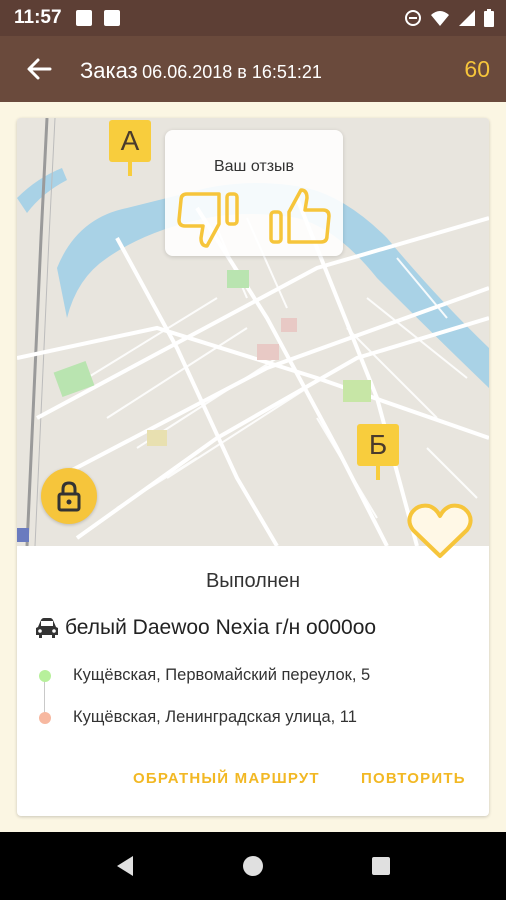 This screenshot has width=506, height=900. I want to click on end-address: Кущёвская, Ленинградская улица, 11, so click(215, 717).